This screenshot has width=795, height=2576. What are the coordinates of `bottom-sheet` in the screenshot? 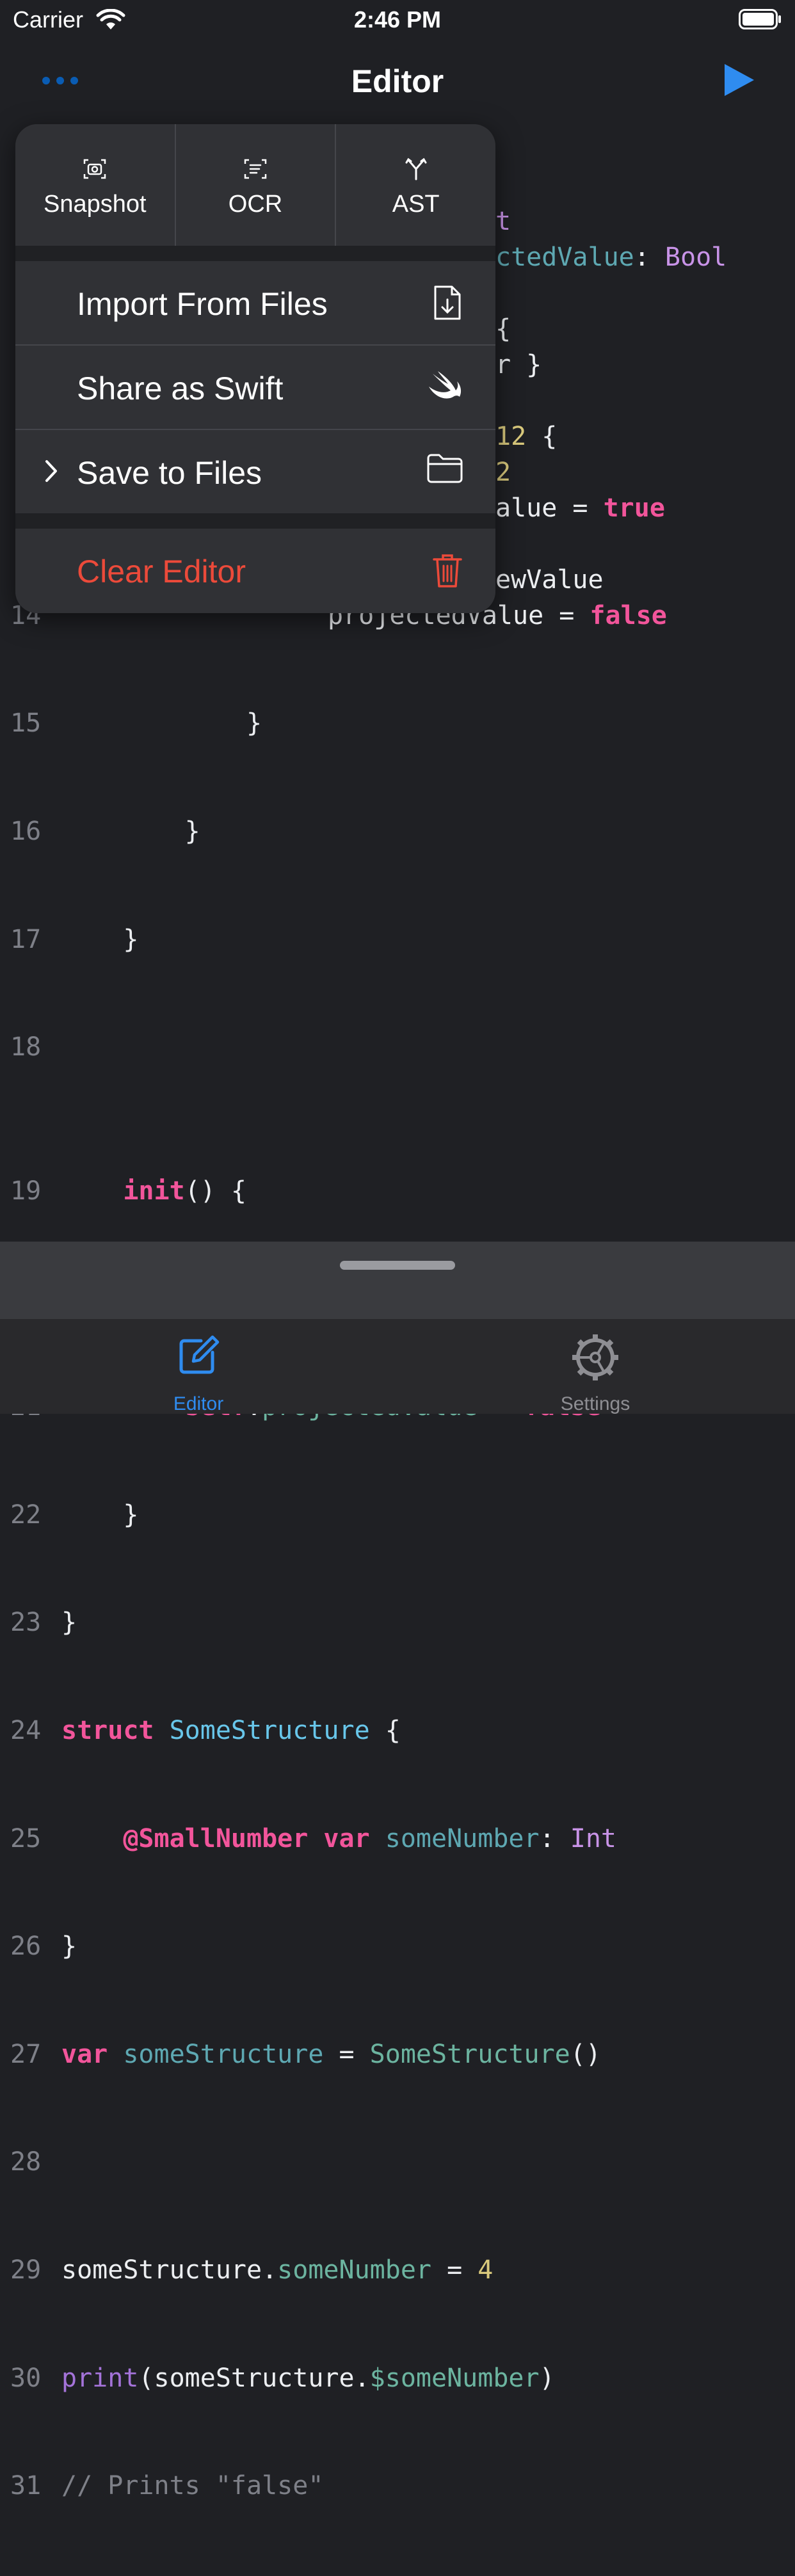 It's located at (397, 1280).